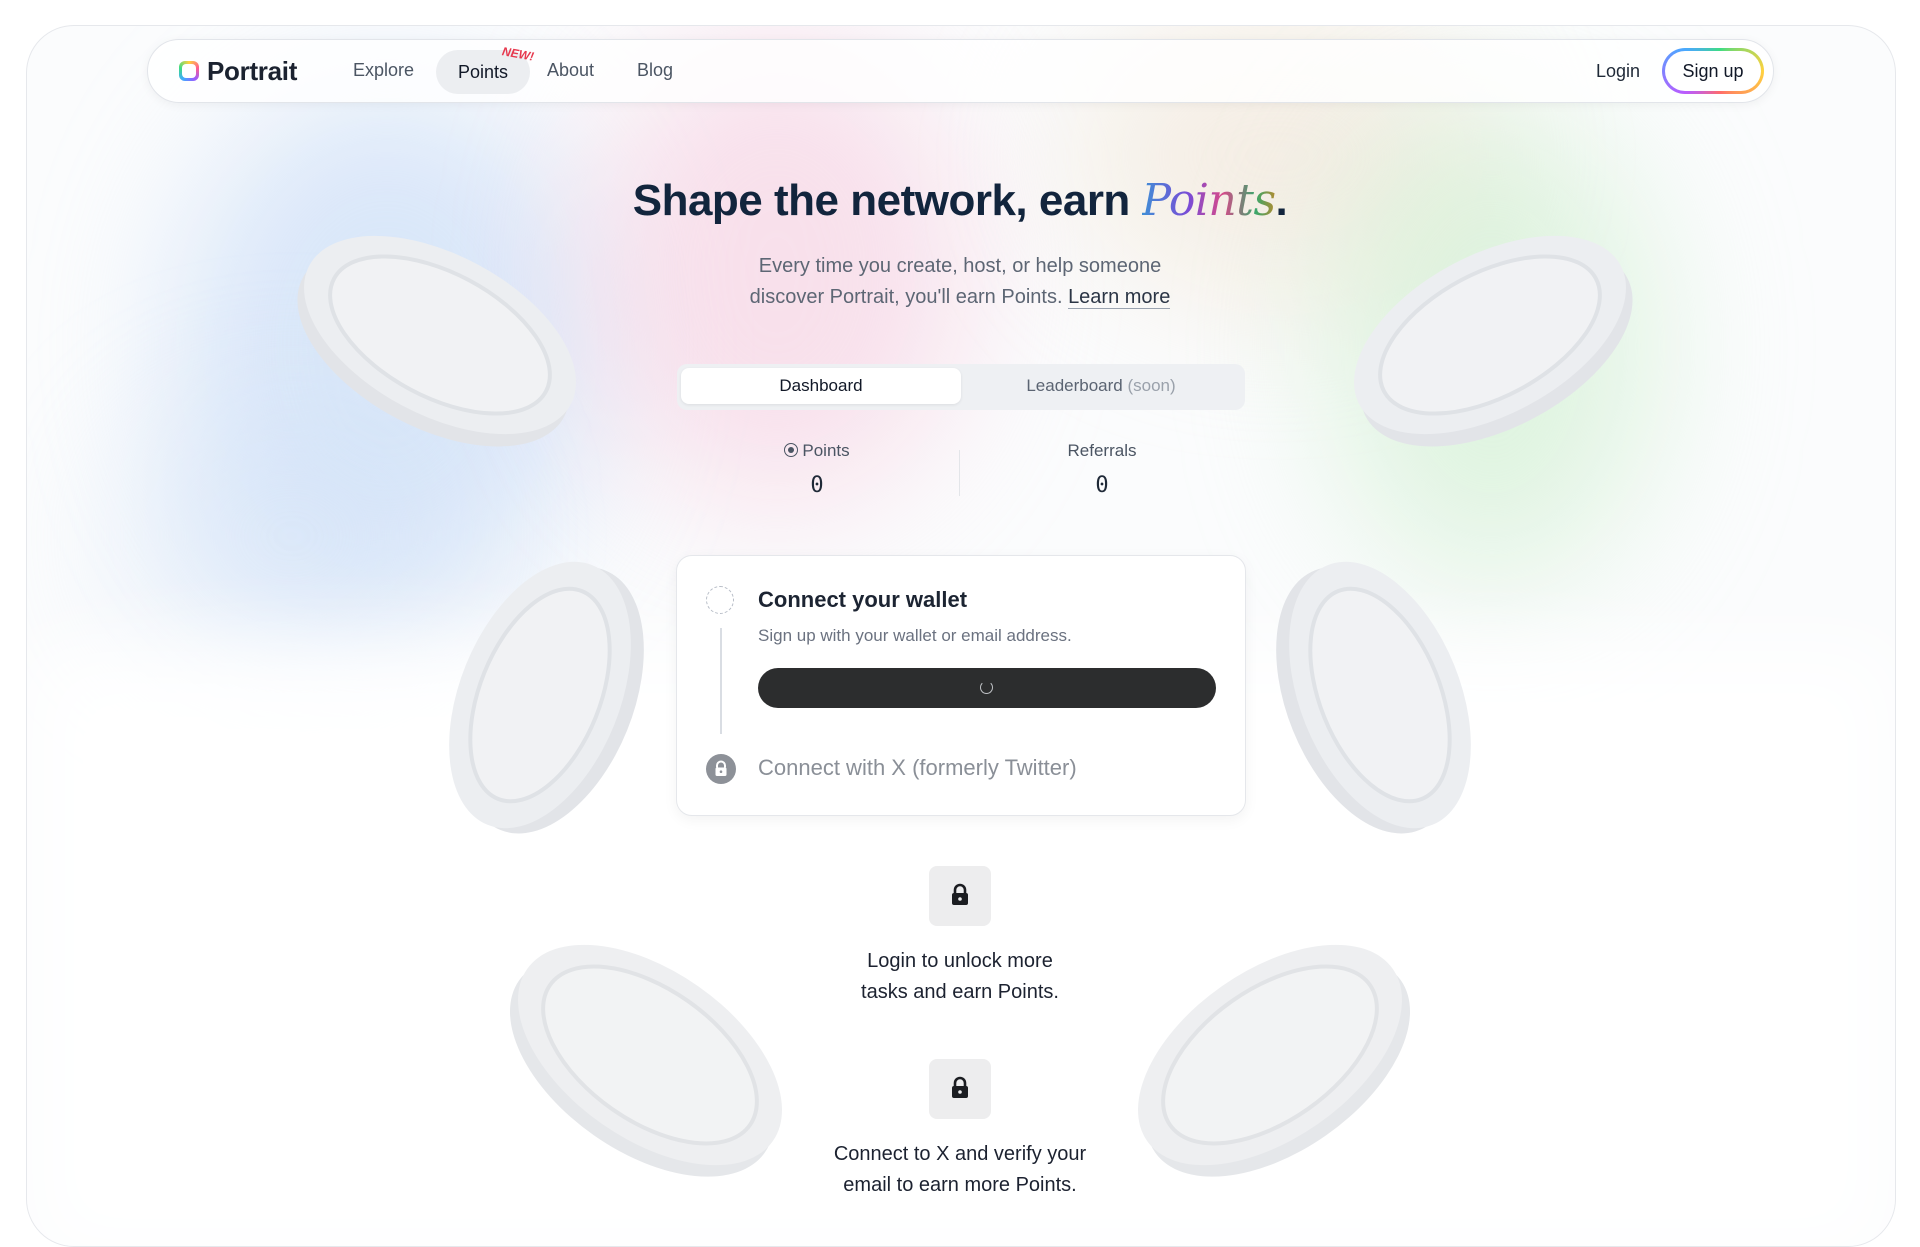  I want to click on step-pending-icon, so click(720, 600).